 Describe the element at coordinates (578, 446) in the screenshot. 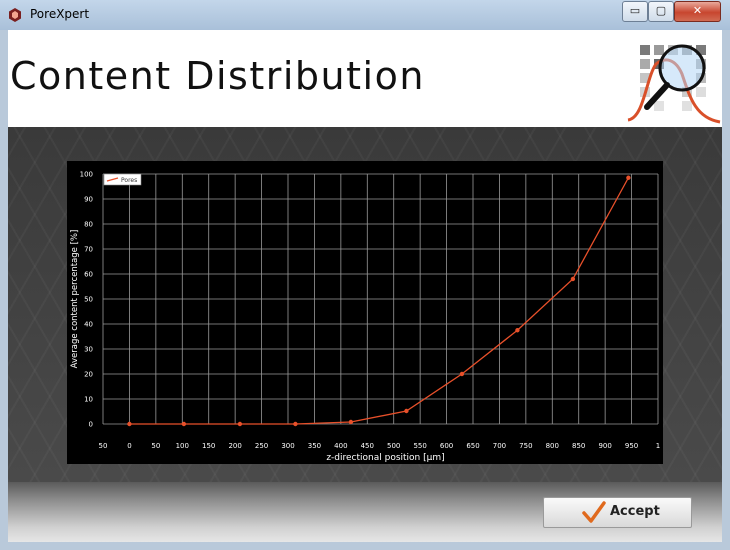

I see `x-tick-label: 850` at that location.